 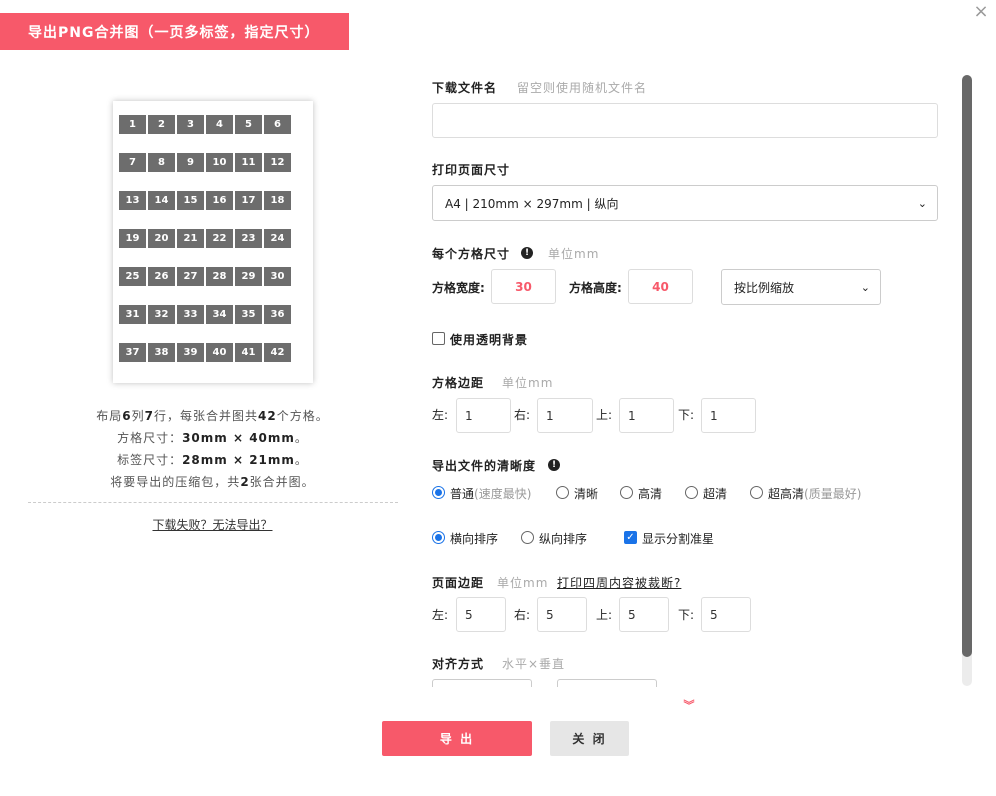 I want to click on preview-cell: 35, so click(x=248, y=314).